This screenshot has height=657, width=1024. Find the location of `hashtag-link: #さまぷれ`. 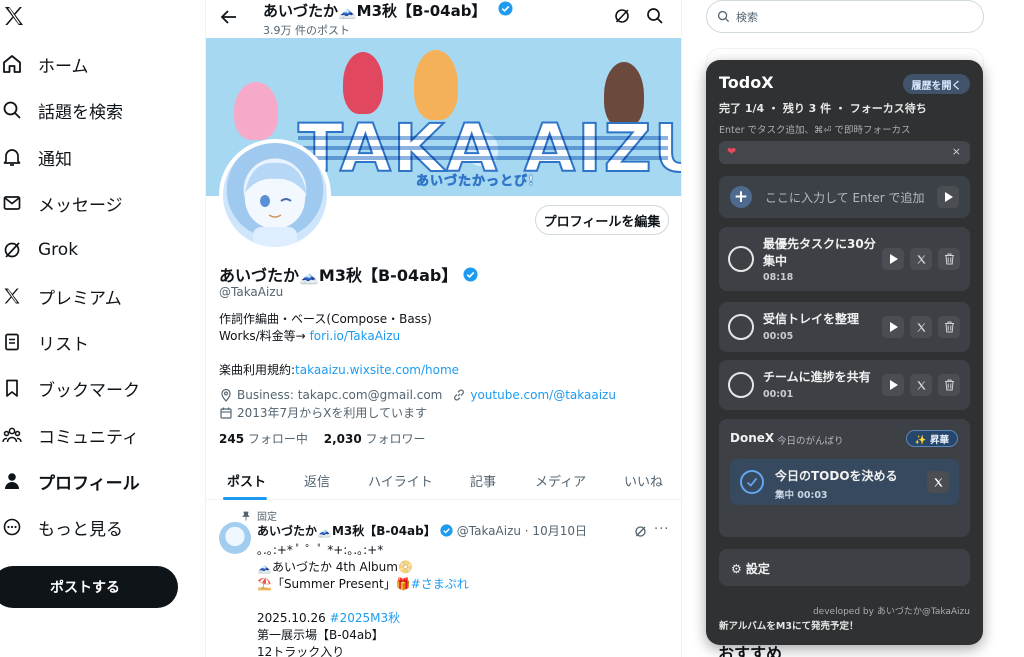

hashtag-link: #さまぷれ is located at coordinates (440, 584).